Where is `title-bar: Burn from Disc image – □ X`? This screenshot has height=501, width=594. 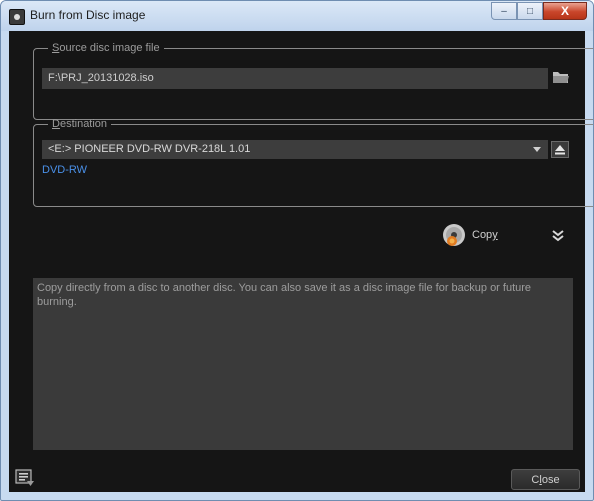
title-bar: Burn from Disc image – □ X is located at coordinates (297, 16).